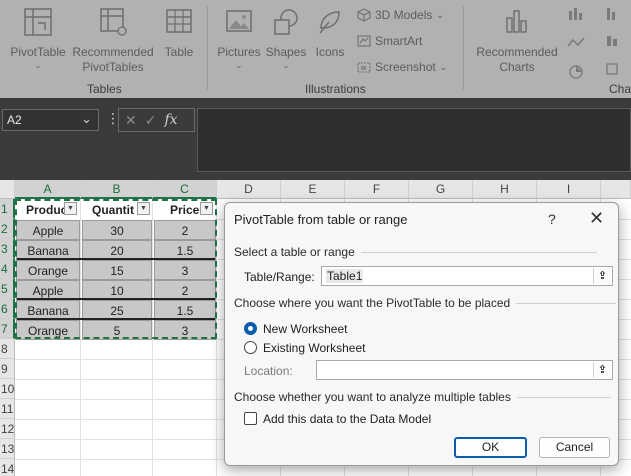 The height and width of the screenshot is (476, 631). I want to click on column-header-c: C, so click(185, 189).